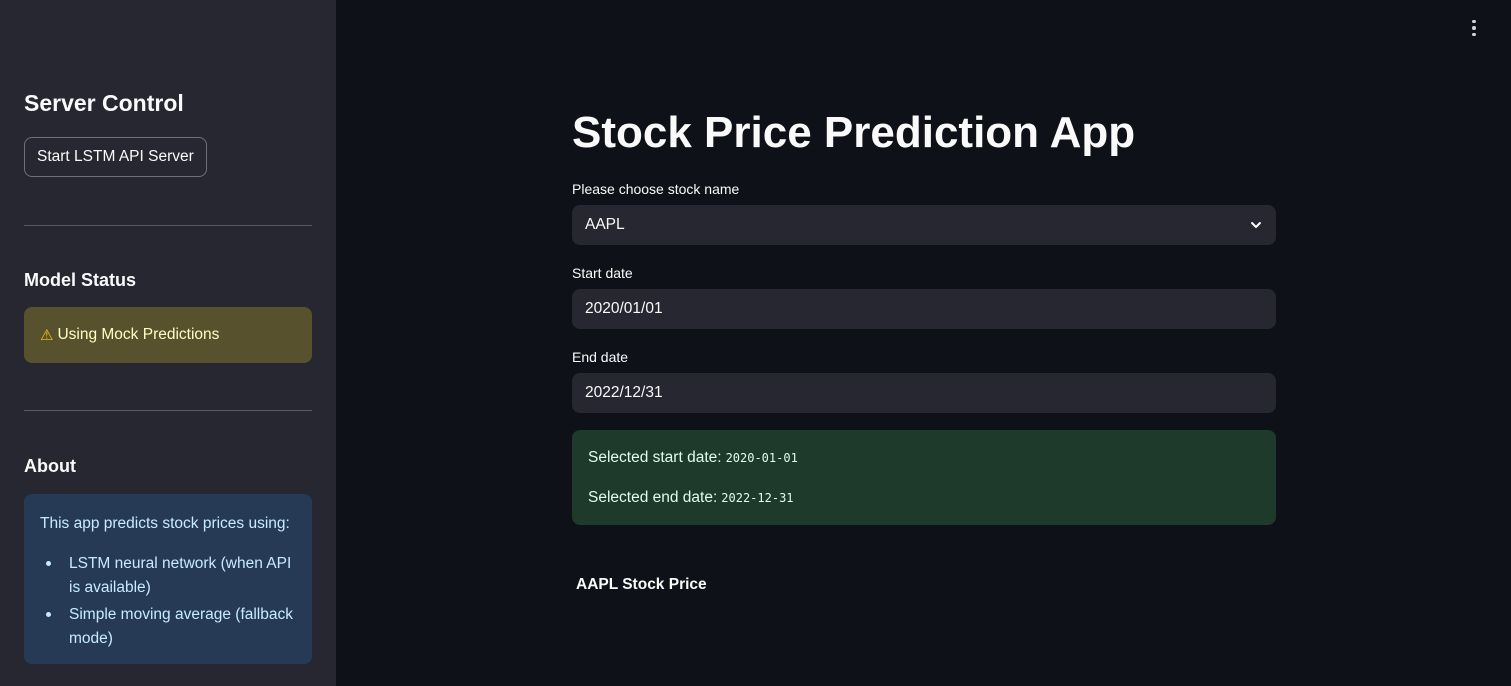 The height and width of the screenshot is (686, 1511). What do you see at coordinates (602, 273) in the screenshot?
I see `start-date-label: Start date` at bounding box center [602, 273].